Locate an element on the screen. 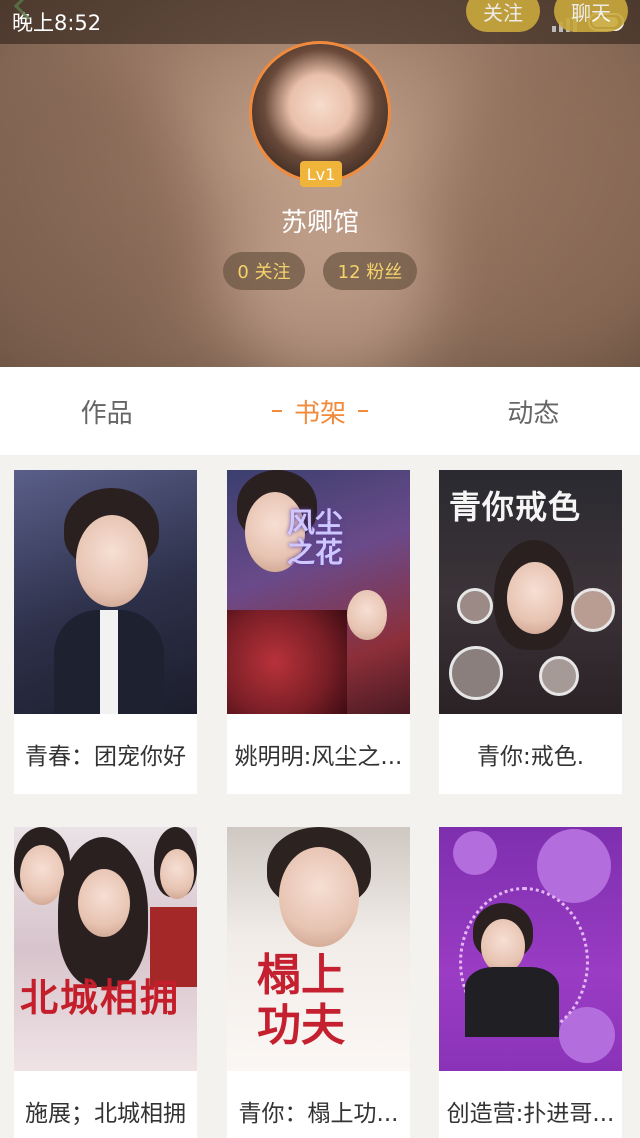 The width and height of the screenshot is (640, 1138). book-cover: 北城相拥 is located at coordinates (105, 949).